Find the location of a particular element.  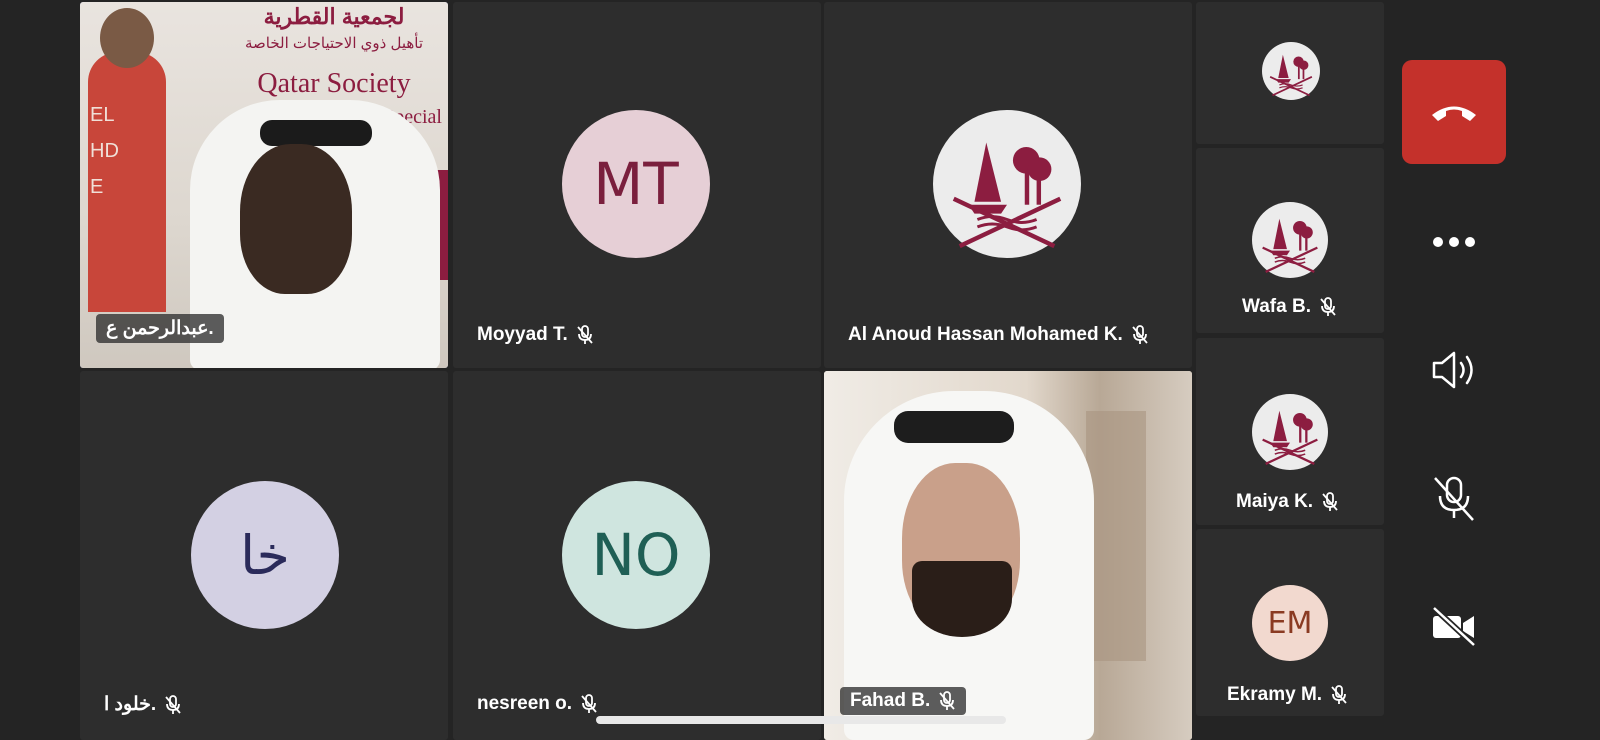

participant-avatar: خا is located at coordinates (265, 555).